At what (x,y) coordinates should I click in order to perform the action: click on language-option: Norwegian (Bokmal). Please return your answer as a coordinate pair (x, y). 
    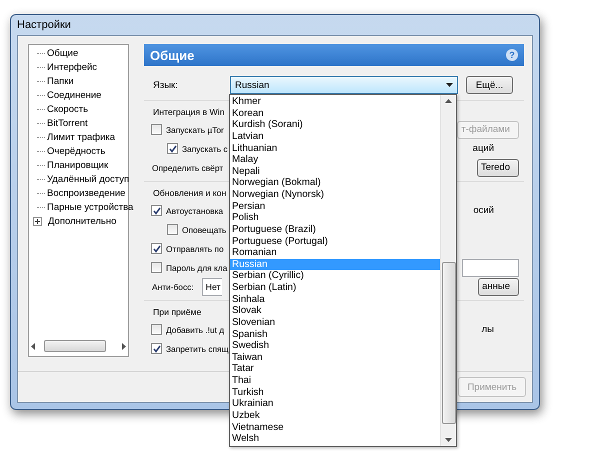
    Looking at the image, I should click on (335, 183).